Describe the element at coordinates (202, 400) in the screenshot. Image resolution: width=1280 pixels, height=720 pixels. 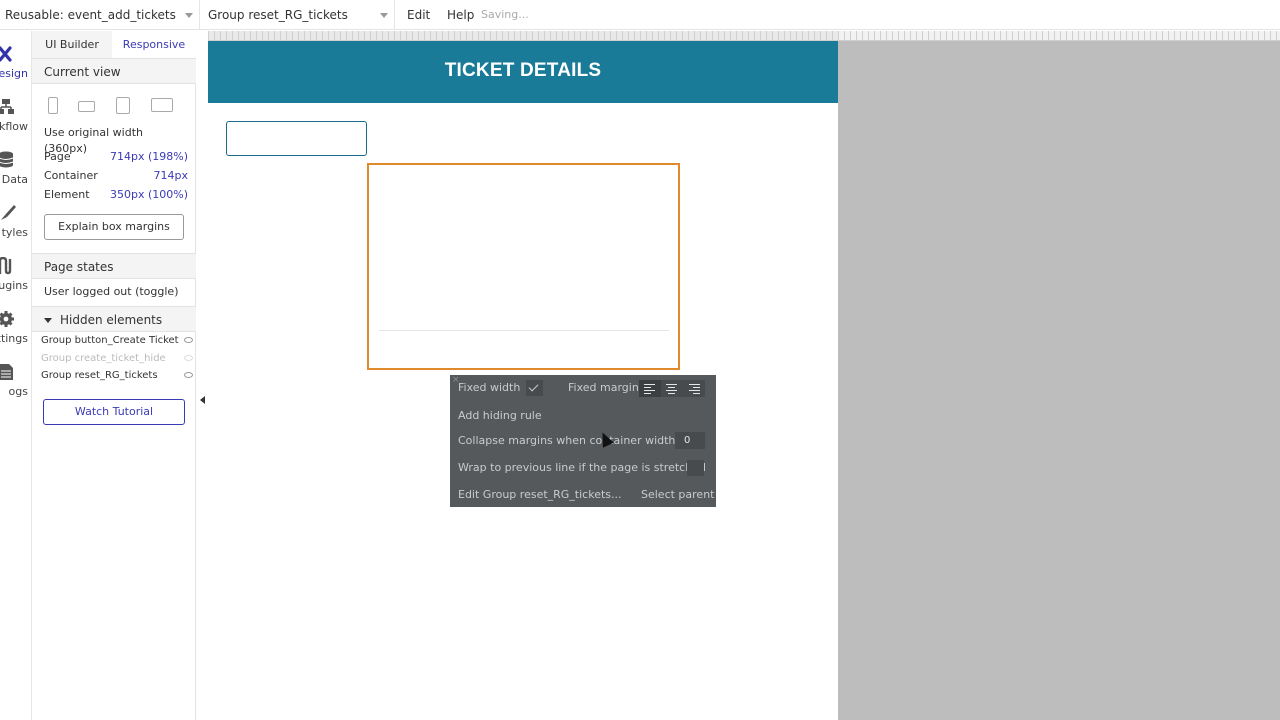
I see `collapse-panel-icon` at that location.